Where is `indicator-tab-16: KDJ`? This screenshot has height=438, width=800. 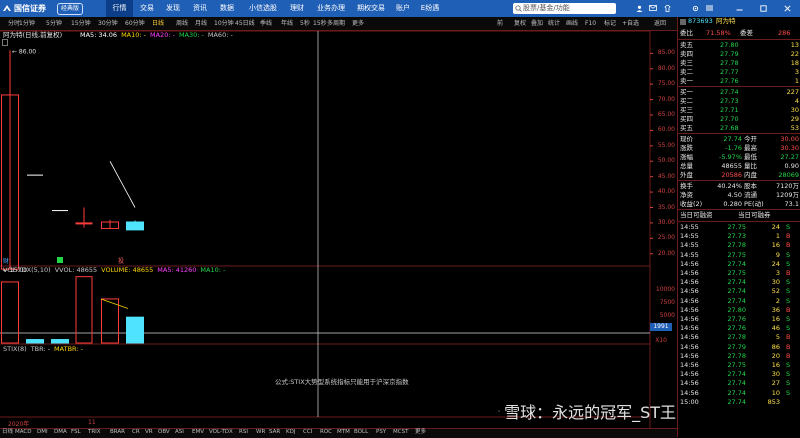
indicator-tab-16: KDJ is located at coordinates (290, 432).